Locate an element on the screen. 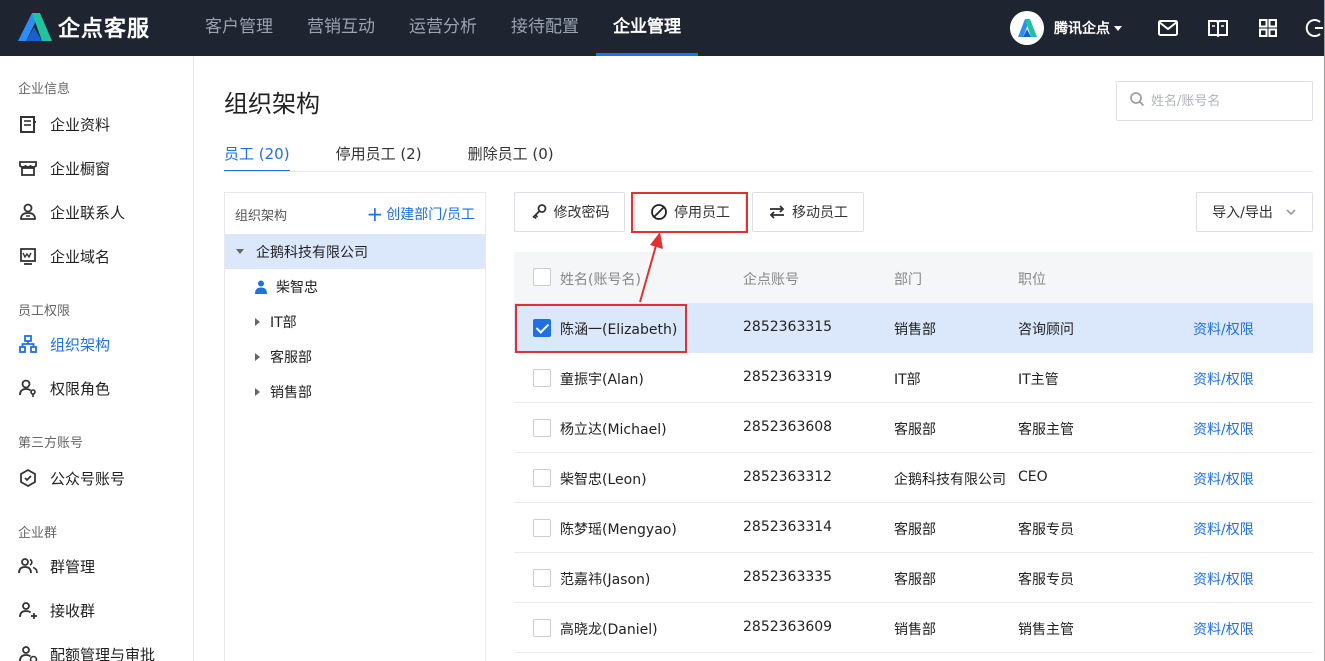 The width and height of the screenshot is (1325, 661). import-export-dropdown: 导入/导出 is located at coordinates (1254, 212).